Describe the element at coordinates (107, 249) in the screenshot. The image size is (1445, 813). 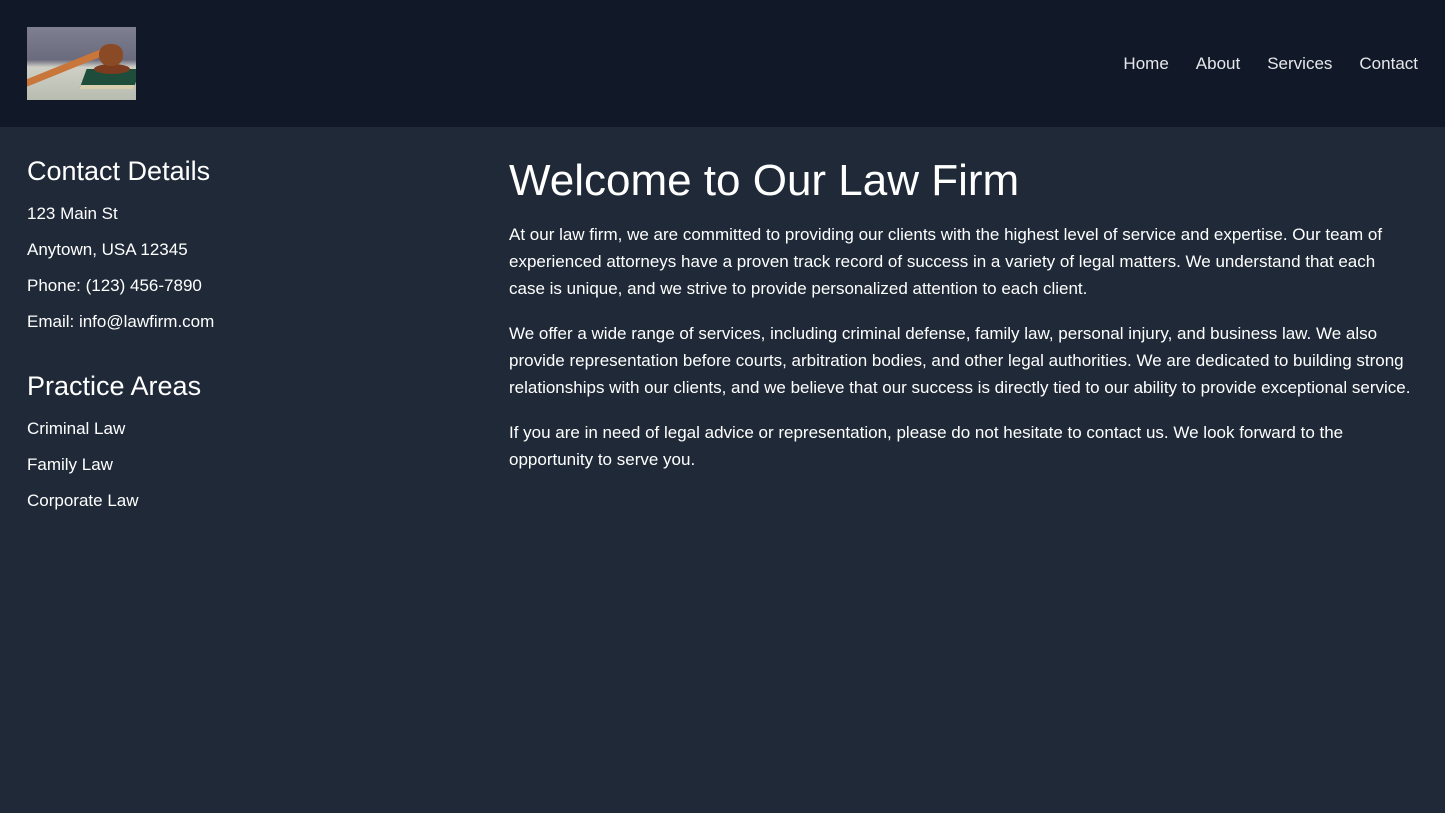
I see `contact-city: Anytown, USA 12345` at that location.